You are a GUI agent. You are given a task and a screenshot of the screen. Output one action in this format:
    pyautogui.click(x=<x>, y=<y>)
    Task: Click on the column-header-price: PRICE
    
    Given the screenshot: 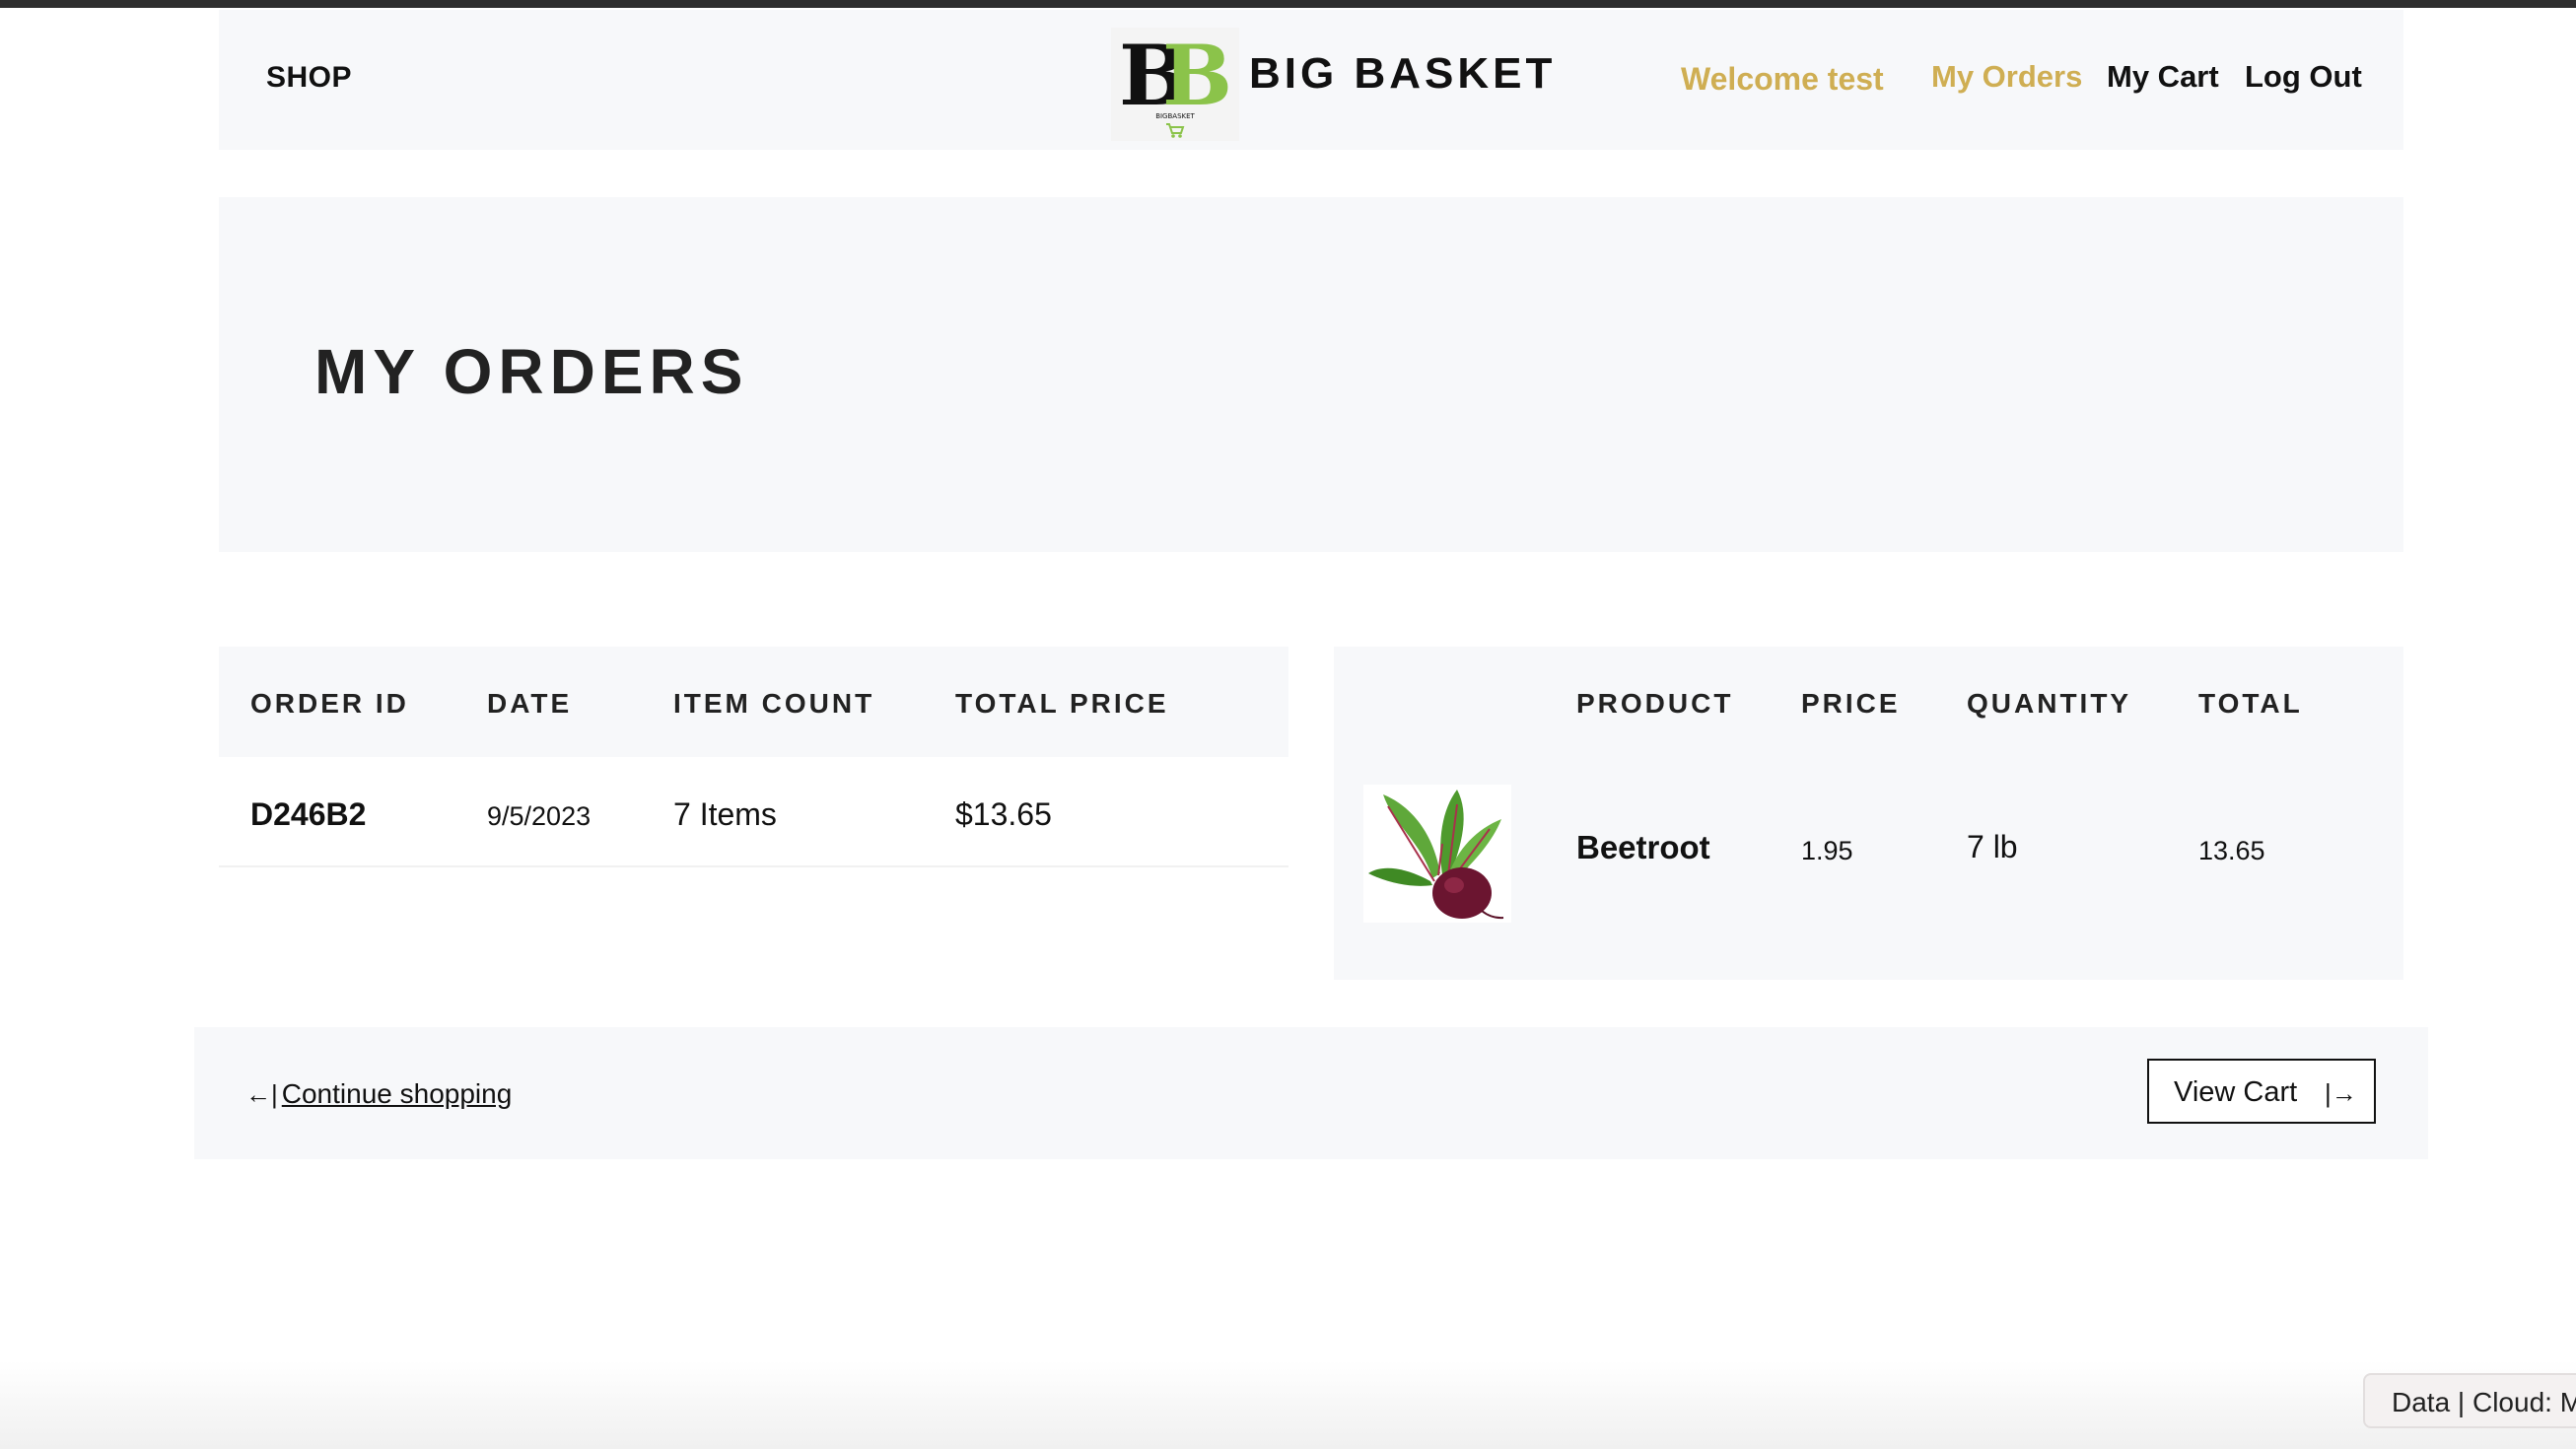 What is the action you would take?
    pyautogui.click(x=1851, y=704)
    